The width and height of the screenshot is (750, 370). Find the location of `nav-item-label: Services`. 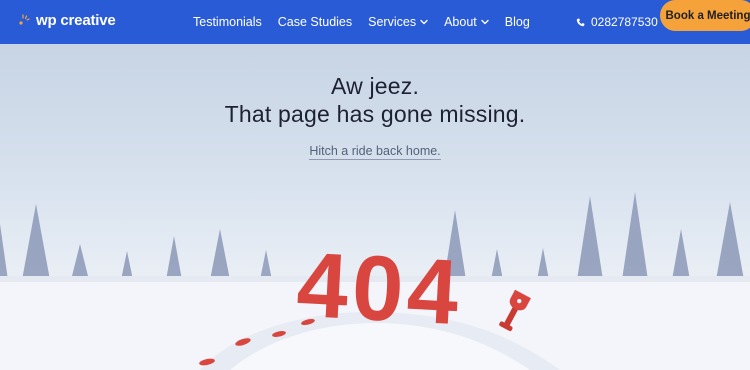

nav-item-label: Services is located at coordinates (392, 22).